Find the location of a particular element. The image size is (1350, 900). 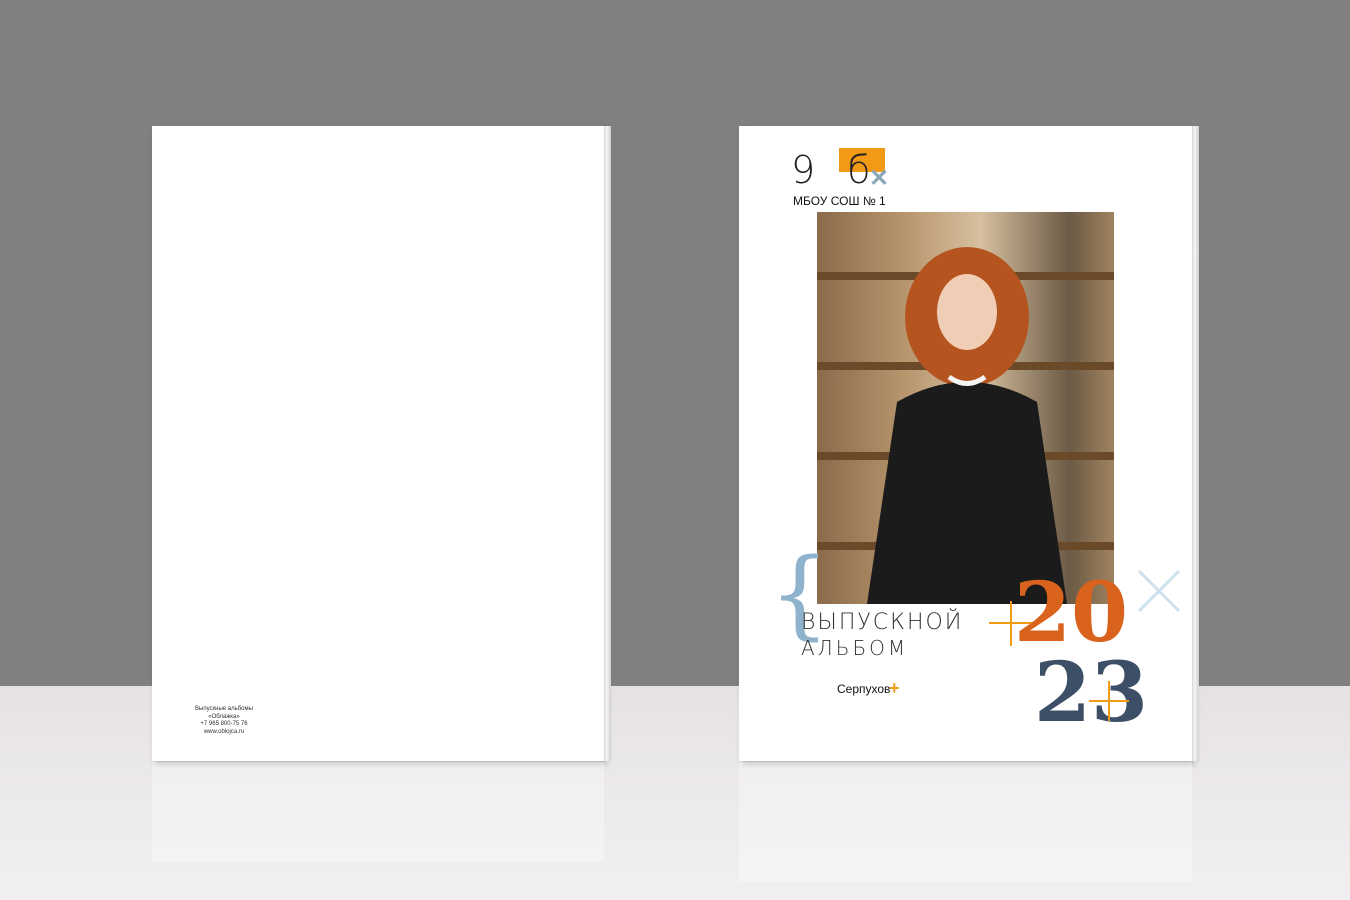

student-photo is located at coordinates (965, 408).